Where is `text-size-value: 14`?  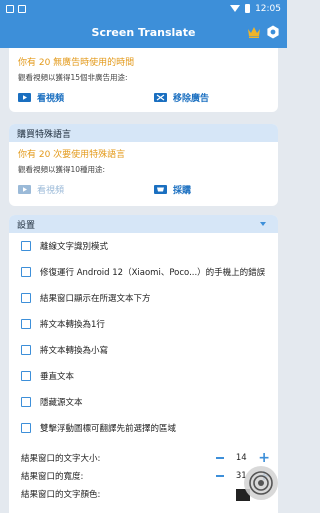 text-size-value: 14 is located at coordinates (241, 458).